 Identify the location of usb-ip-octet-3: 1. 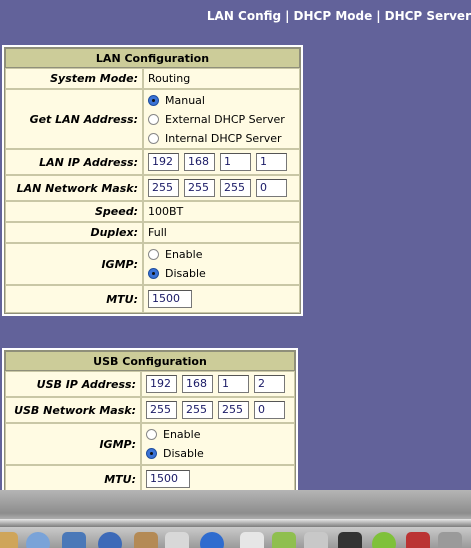
(233, 384).